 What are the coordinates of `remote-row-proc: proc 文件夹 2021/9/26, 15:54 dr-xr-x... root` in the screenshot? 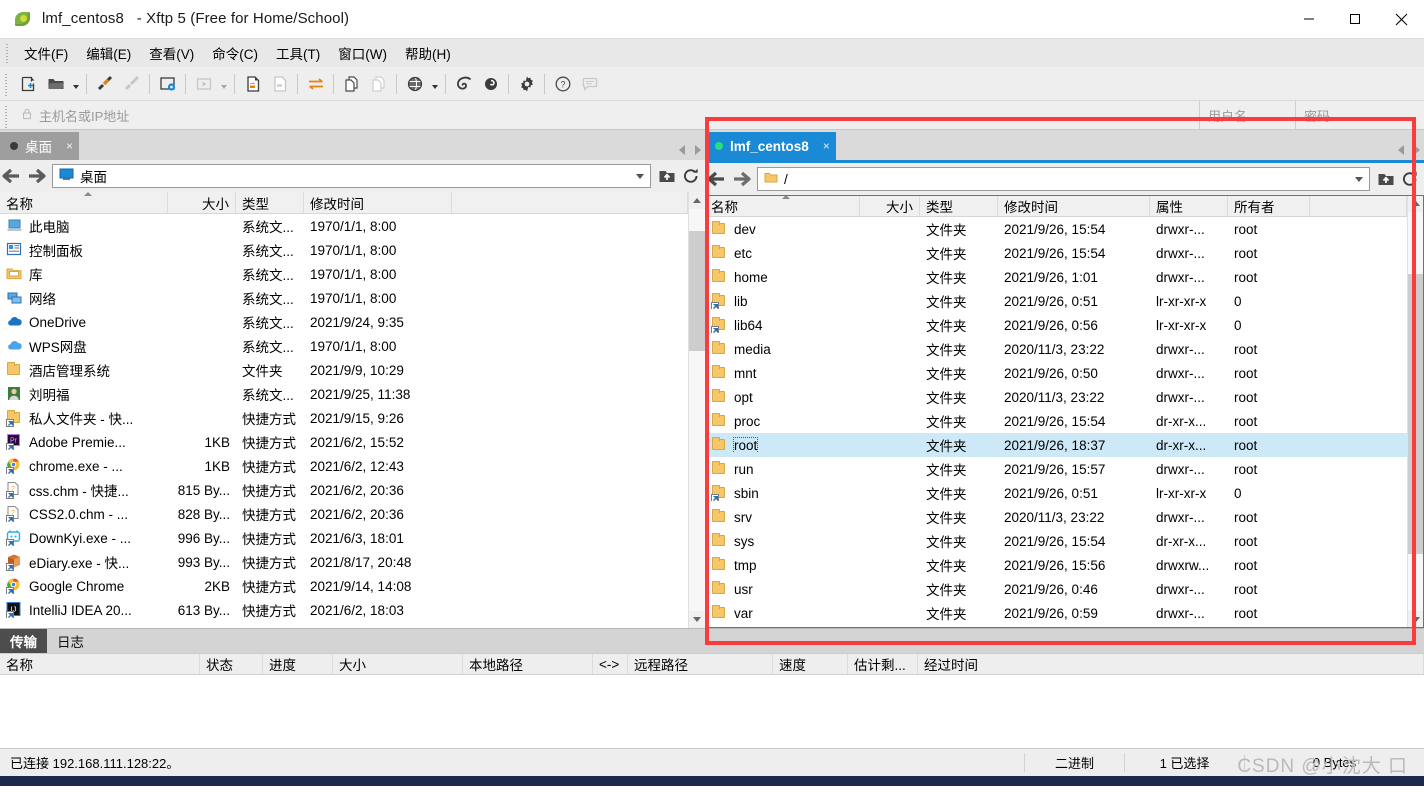 It's located at (1056, 421).